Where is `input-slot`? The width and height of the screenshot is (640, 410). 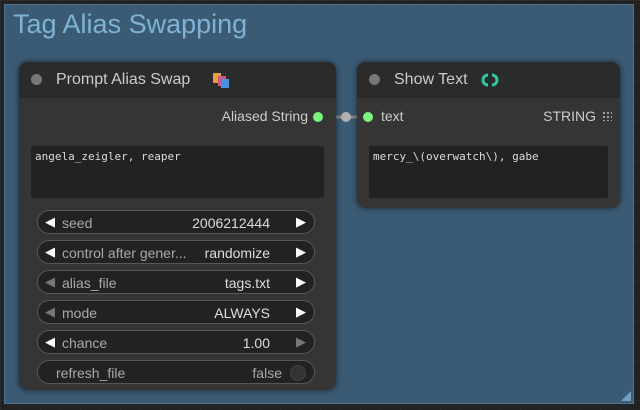
input-slot is located at coordinates (368, 117).